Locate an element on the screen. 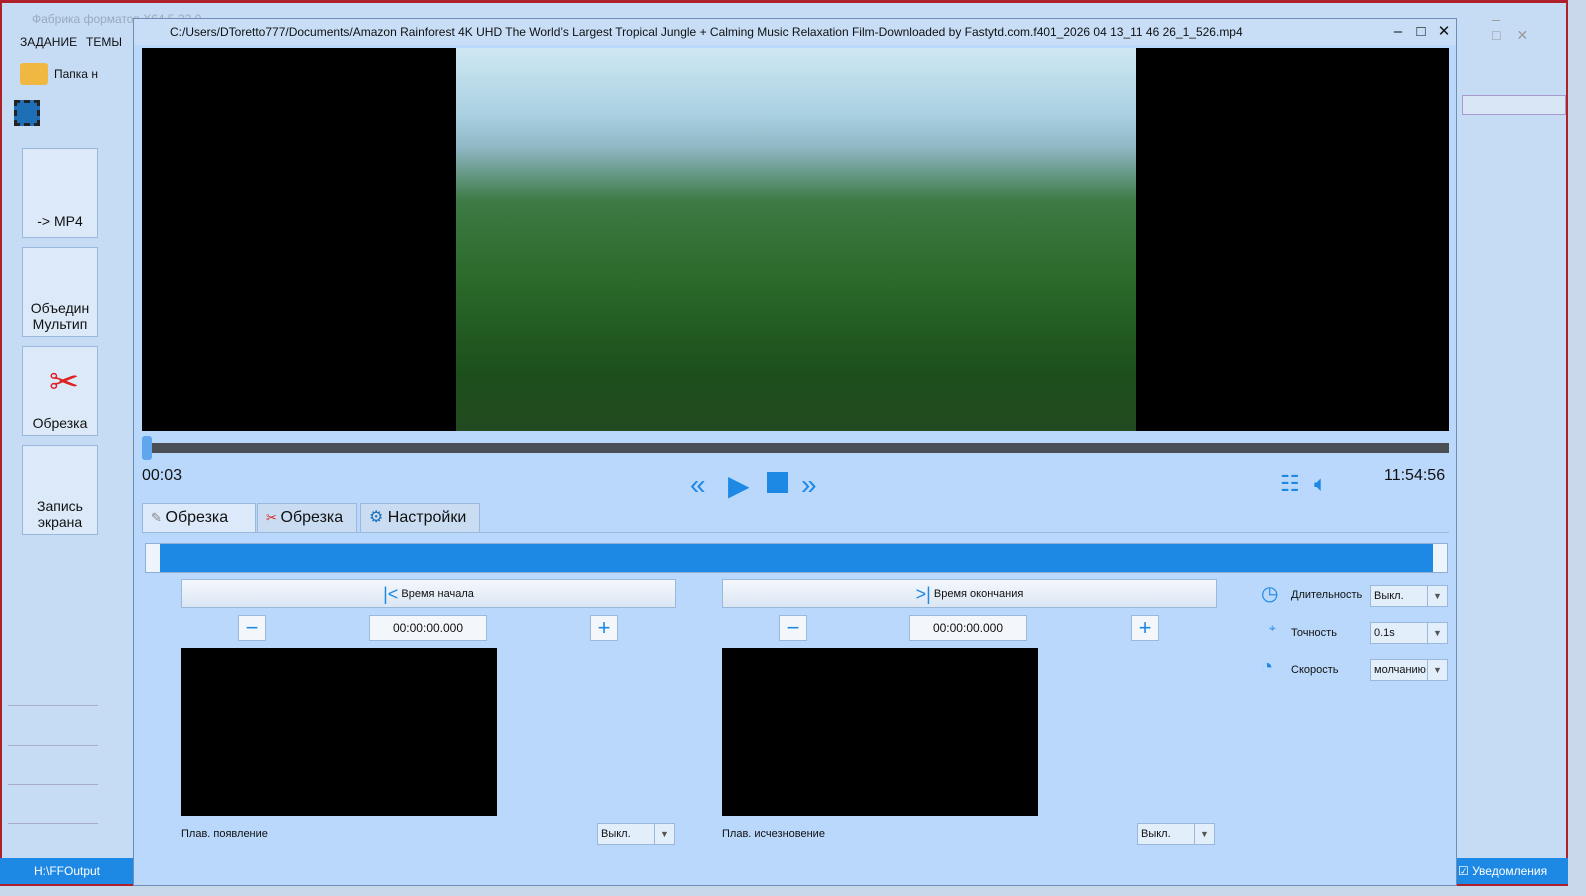  fade-out-label: Плав. исчезновение is located at coordinates (773, 834).